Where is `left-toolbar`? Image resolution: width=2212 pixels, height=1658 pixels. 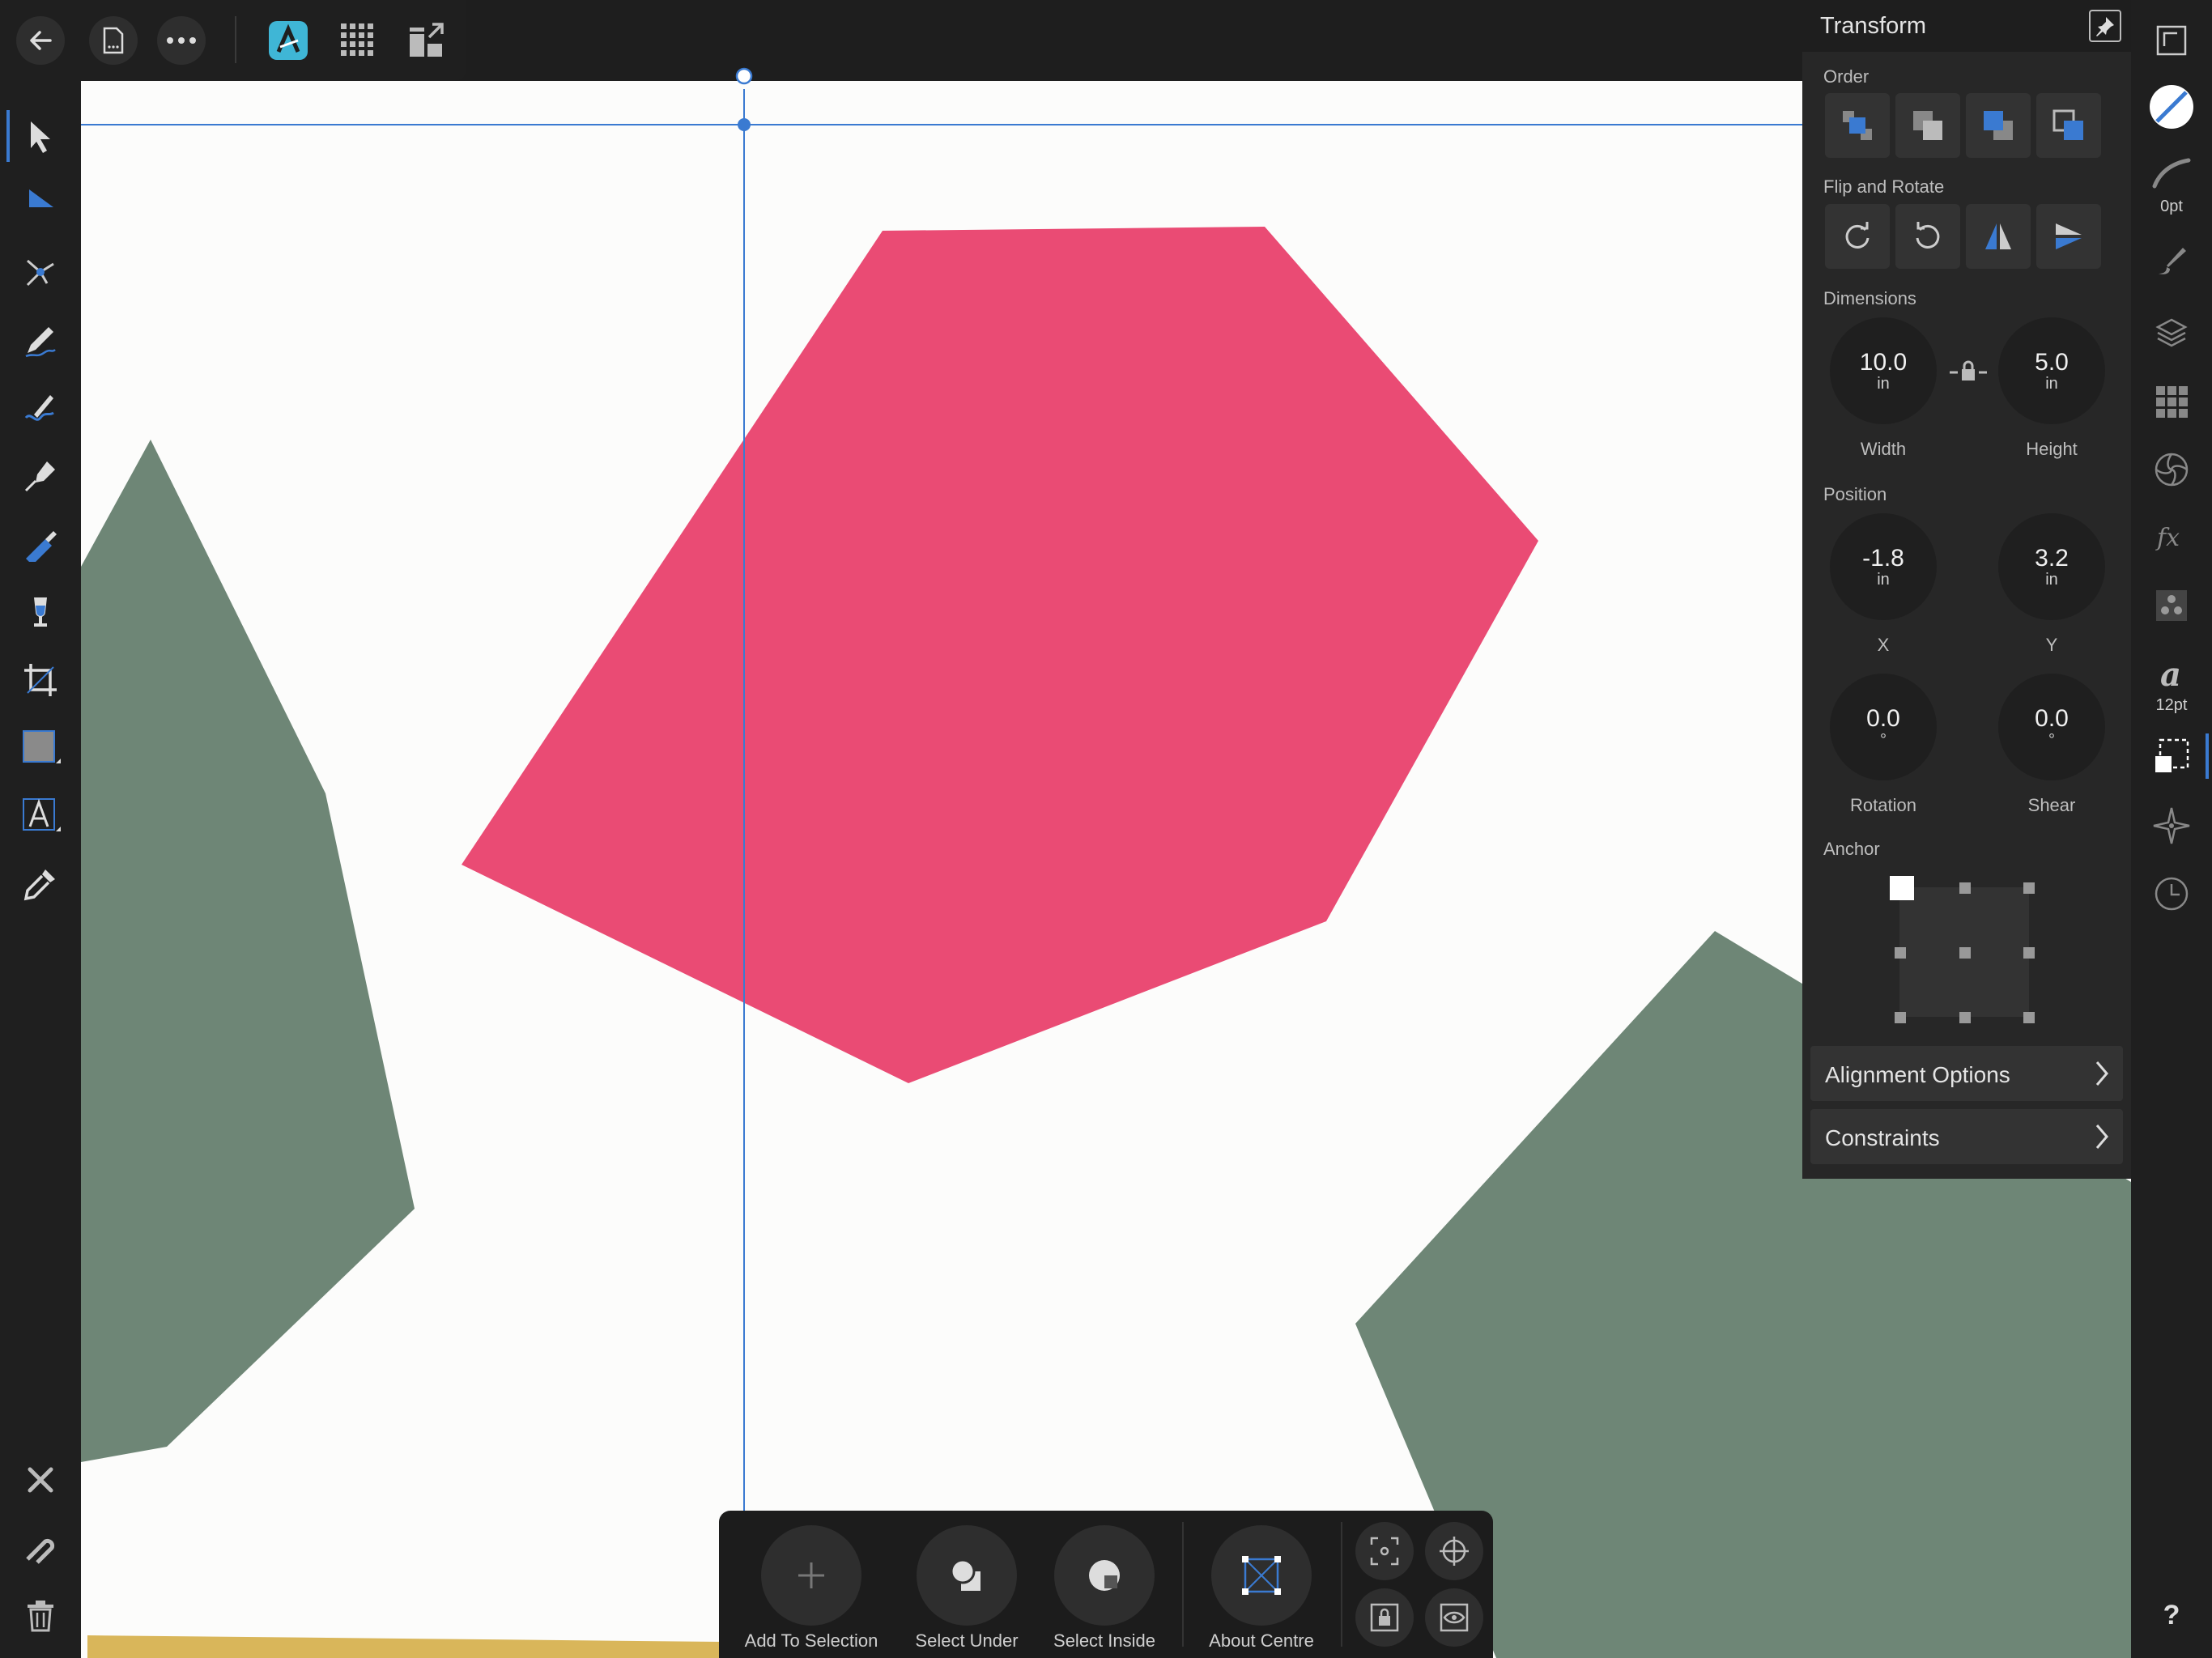 left-toolbar is located at coordinates (41, 869).